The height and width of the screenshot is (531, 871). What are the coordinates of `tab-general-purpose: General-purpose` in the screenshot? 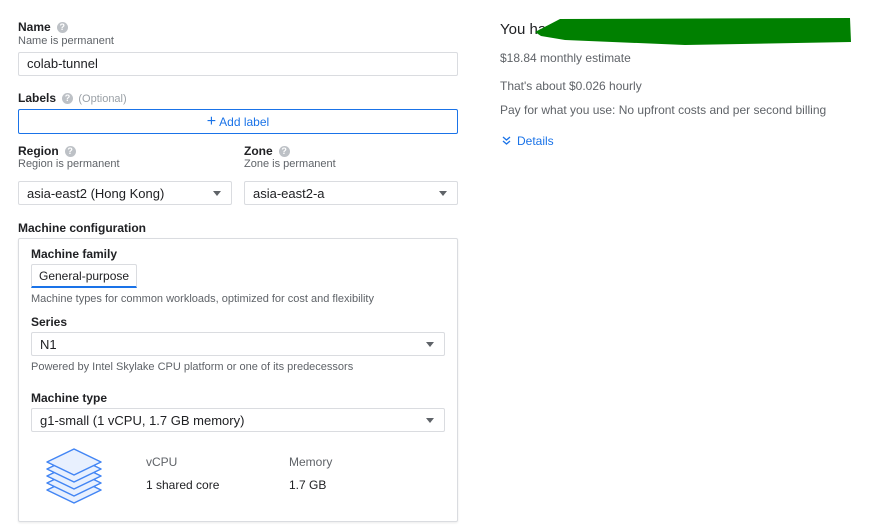 It's located at (84, 276).